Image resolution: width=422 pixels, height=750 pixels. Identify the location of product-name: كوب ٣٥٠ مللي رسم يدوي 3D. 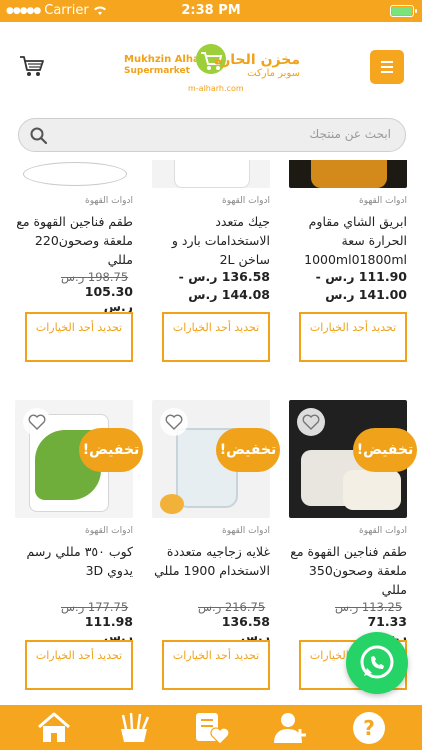
(72, 561).